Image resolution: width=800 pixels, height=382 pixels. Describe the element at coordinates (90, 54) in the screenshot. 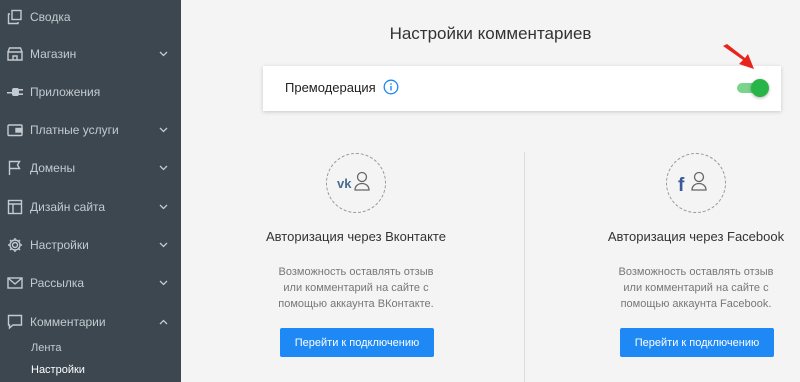

I see `sidebar-item-shop: Магазин` at that location.